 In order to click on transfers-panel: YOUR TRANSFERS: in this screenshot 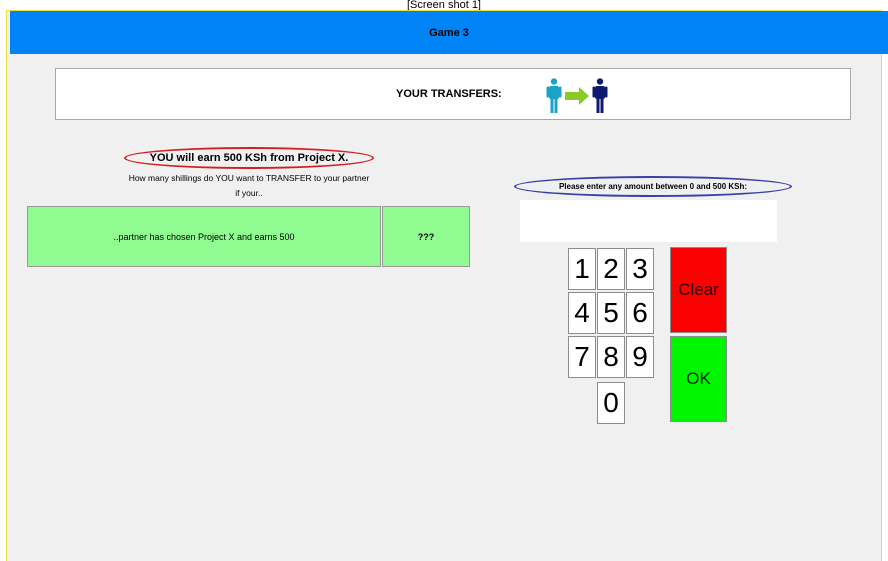, I will do `click(453, 94)`.